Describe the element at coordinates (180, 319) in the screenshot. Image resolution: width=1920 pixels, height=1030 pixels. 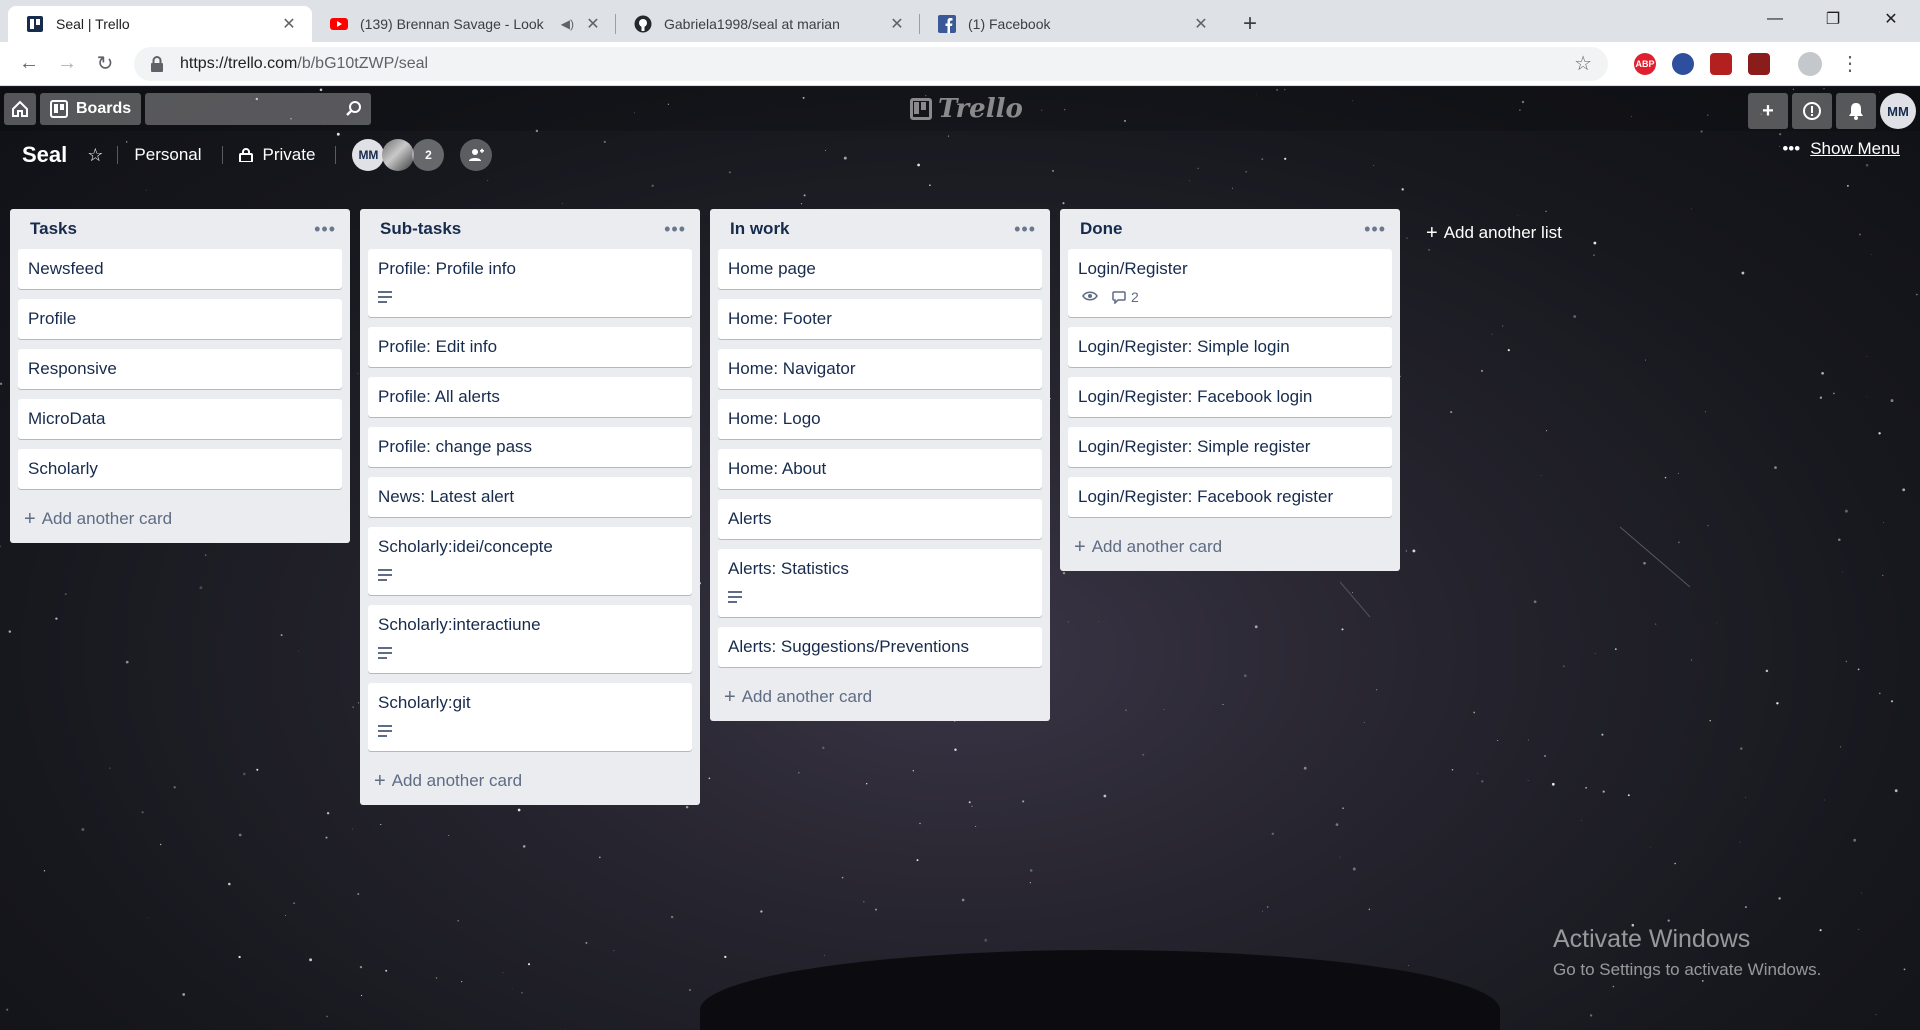
I see `card: Profile` at that location.